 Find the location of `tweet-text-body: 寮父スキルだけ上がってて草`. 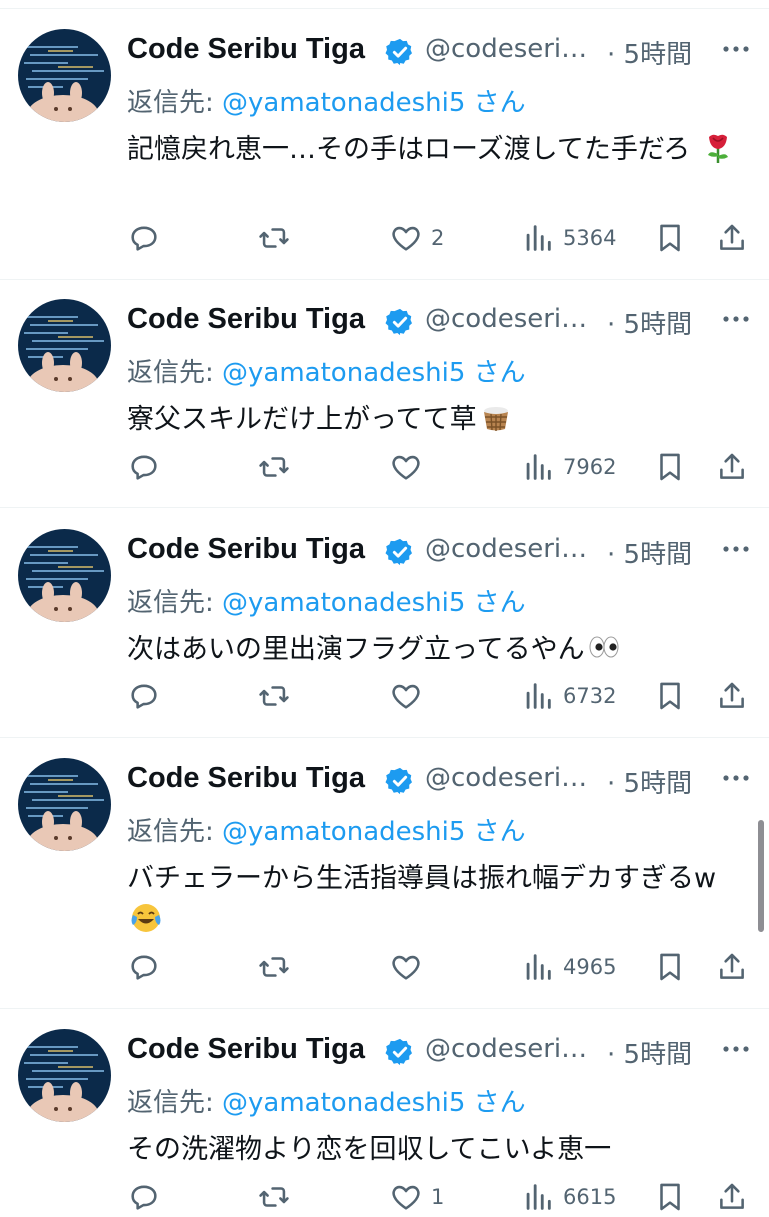

tweet-text-body: 寮父スキルだけ上がってて草 is located at coordinates (302, 419).